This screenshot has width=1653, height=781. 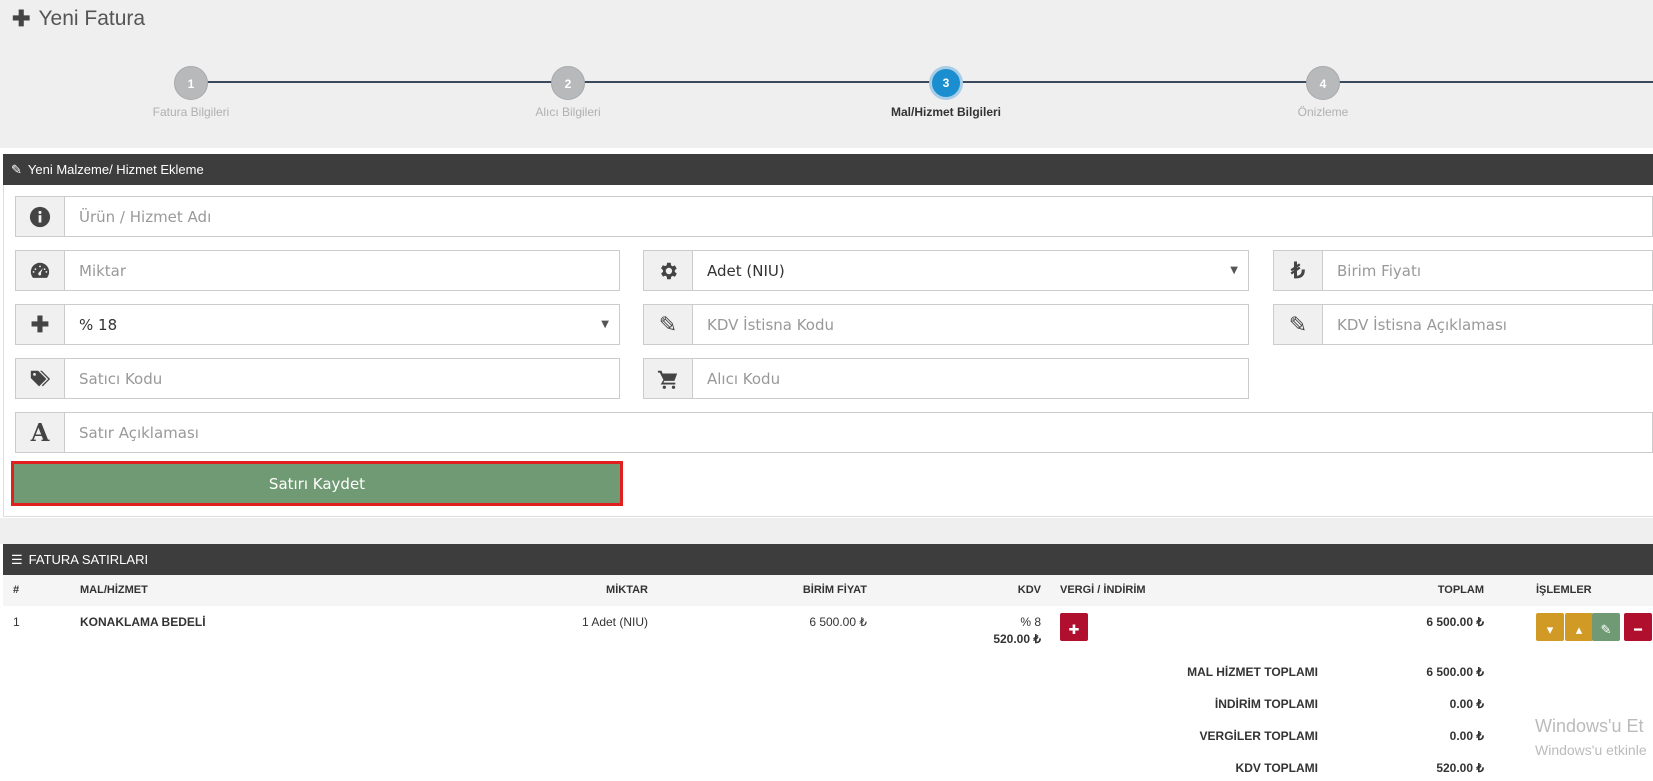 I want to click on lira-icon: ₺, so click(x=1298, y=270).